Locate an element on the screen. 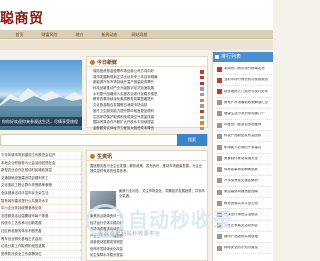 Image resolution: width=320 pixels, height=261 pixels. search-button: 搜索 is located at coordinates (192, 140).